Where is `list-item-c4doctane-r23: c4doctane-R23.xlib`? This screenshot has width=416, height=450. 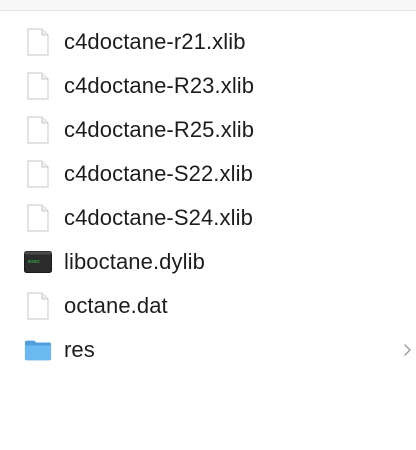 list-item-c4doctane-r23: c4doctane-R23.xlib is located at coordinates (208, 86).